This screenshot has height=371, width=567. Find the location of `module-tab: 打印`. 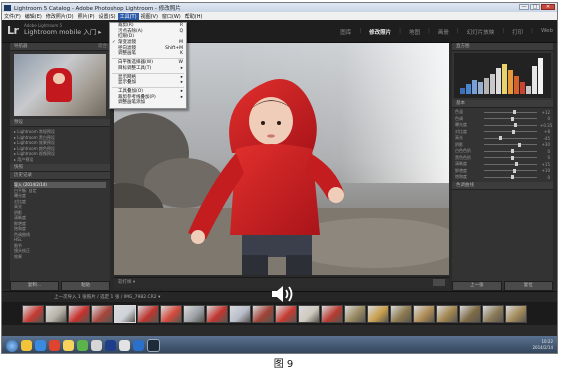

module-tab: 打印 is located at coordinates (517, 32).